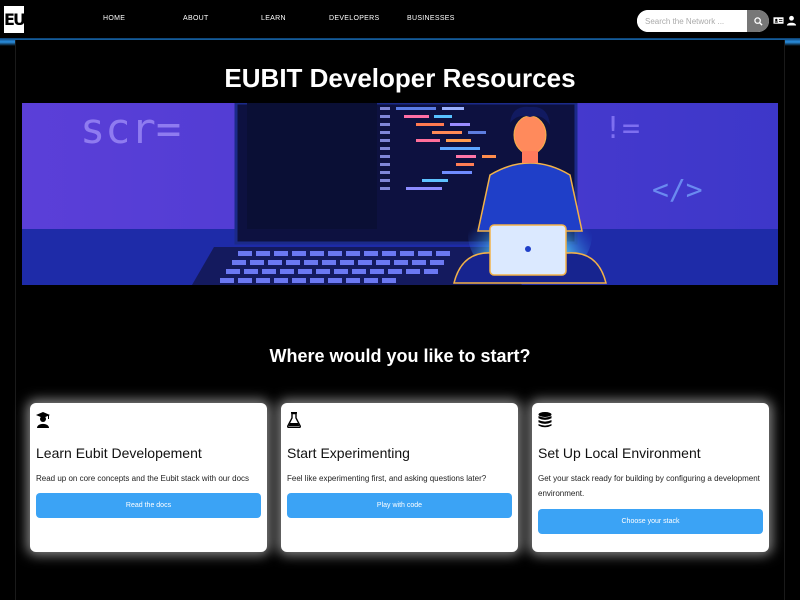  What do you see at coordinates (431, 18) in the screenshot?
I see `nav-businesses: BUSINESSES` at bounding box center [431, 18].